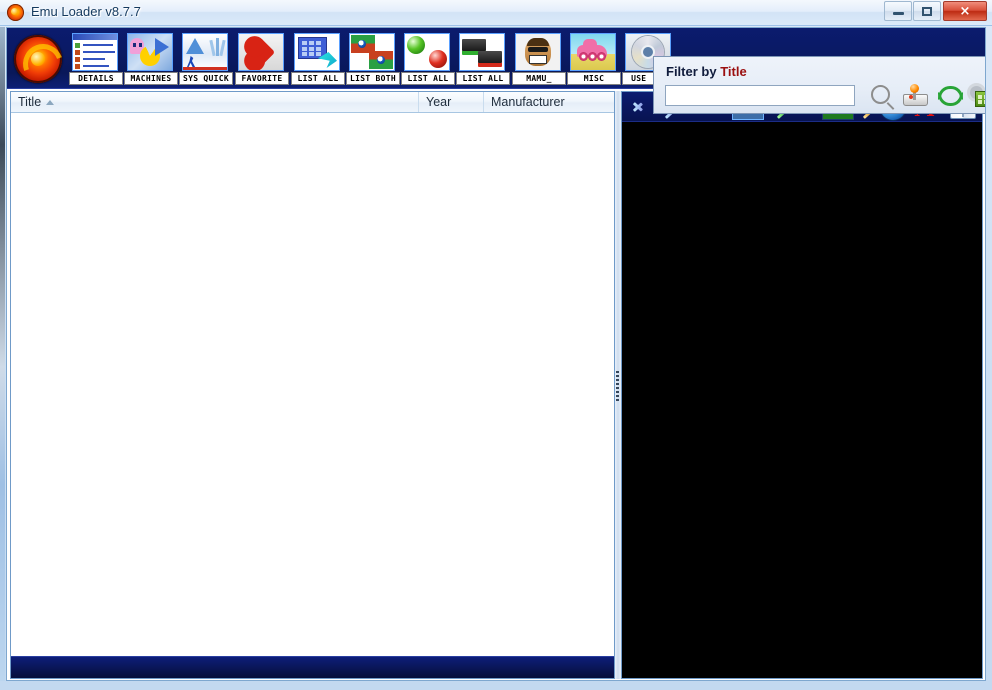 The image size is (992, 690). I want to click on list-all-balls-icon, so click(427, 52).